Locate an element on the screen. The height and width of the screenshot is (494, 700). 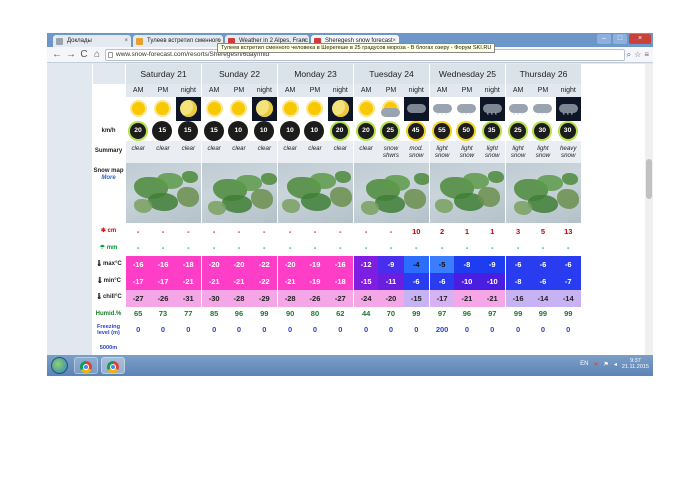
wind-arrow-icon: 20 is located at coordinates (339, 131).